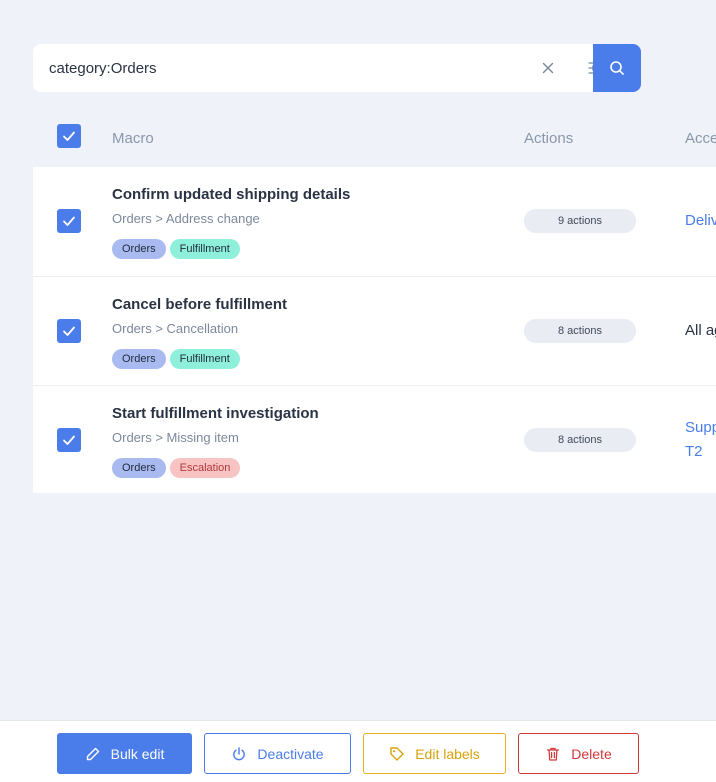 Image resolution: width=716 pixels, height=782 pixels. I want to click on deactivate-button: Deactivate, so click(277, 753).